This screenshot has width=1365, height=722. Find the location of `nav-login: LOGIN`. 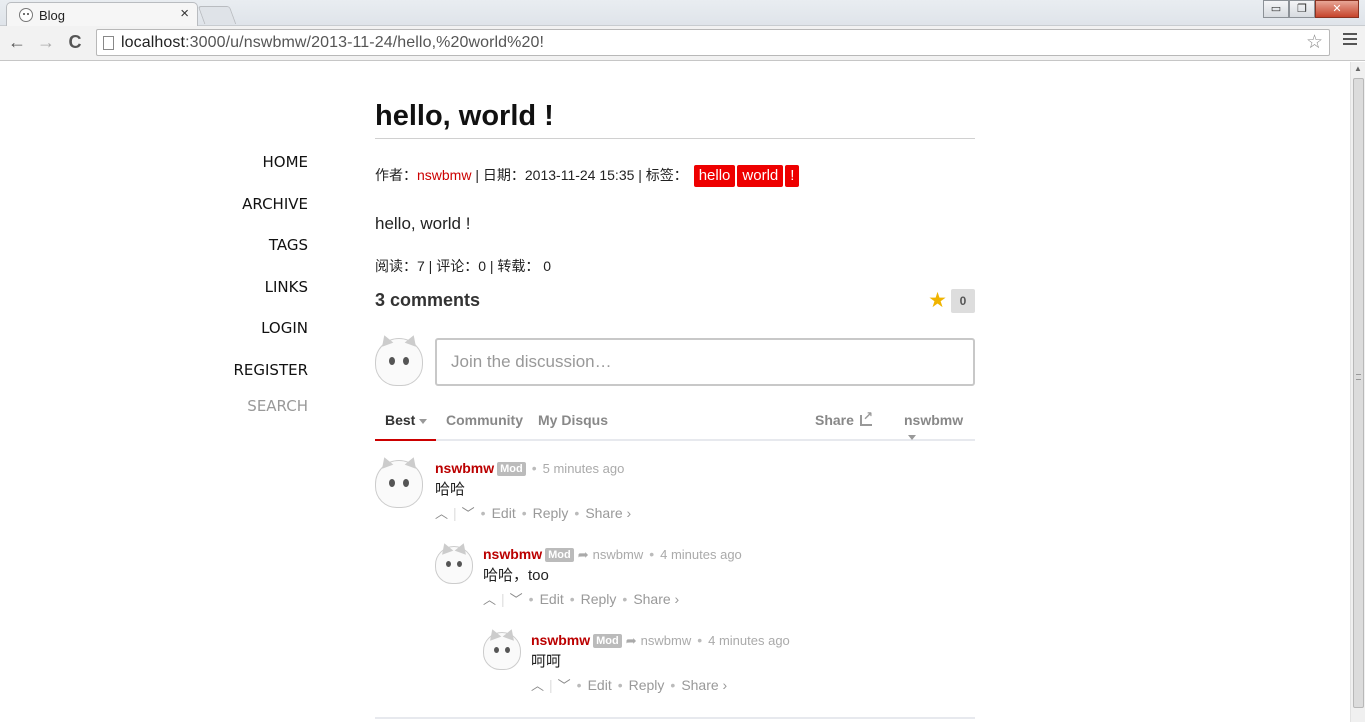

nav-login: LOGIN is located at coordinates (244, 337).